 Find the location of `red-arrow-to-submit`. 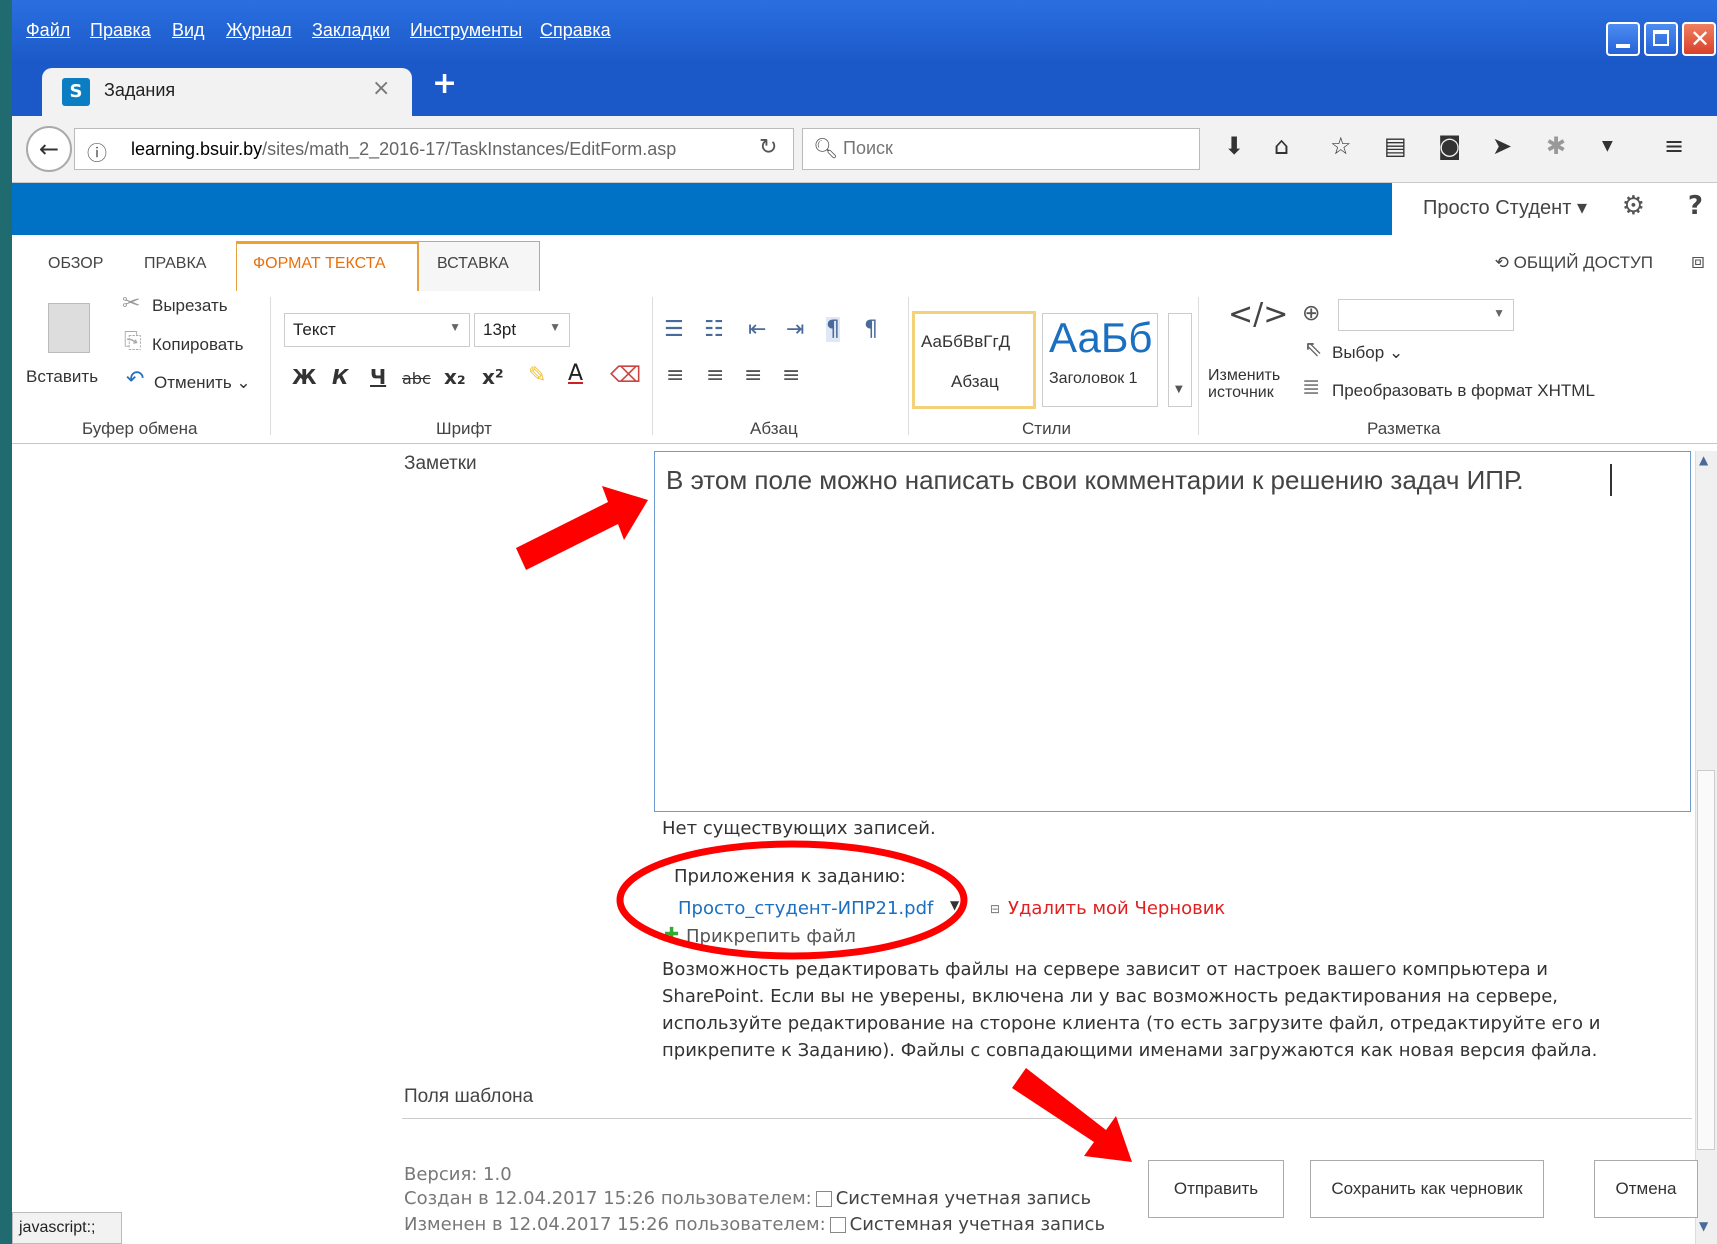

red-arrow-to-submit is located at coordinates (1072, 1115).